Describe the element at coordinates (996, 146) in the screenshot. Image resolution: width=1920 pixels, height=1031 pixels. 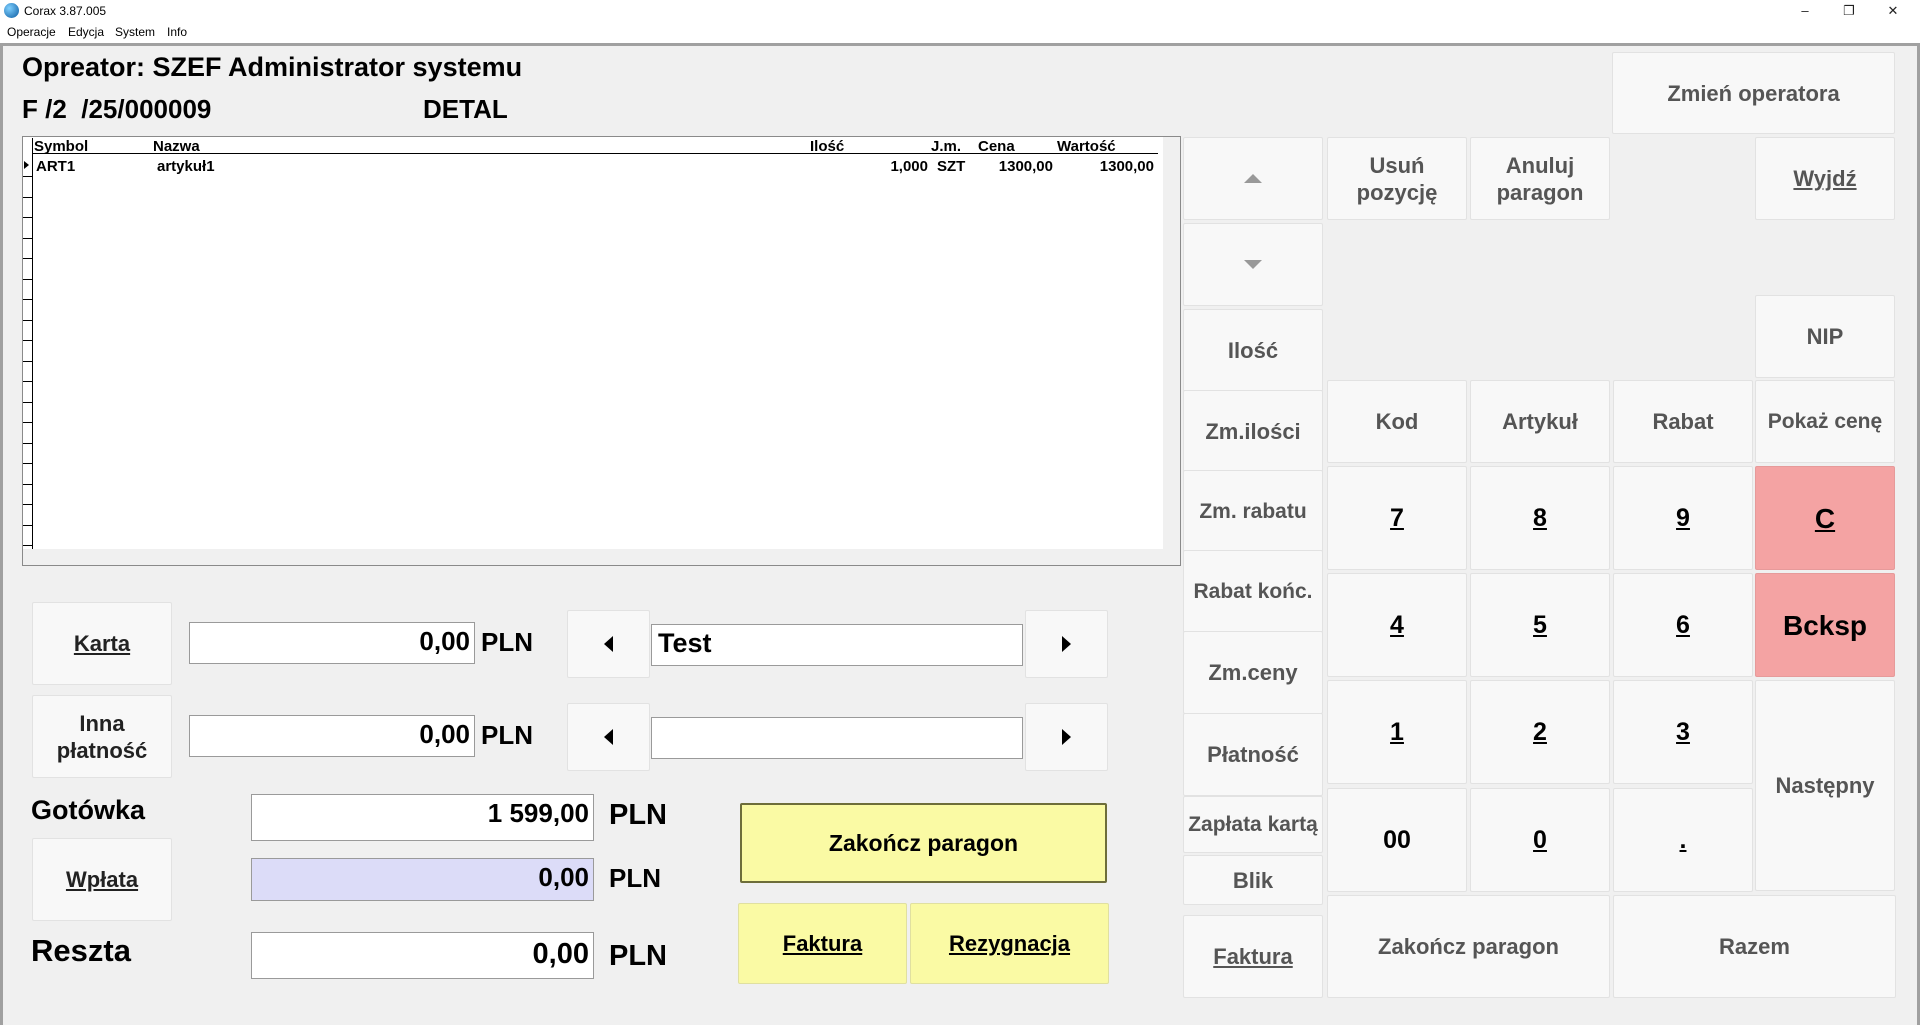
I see `column-header-price: Cena` at that location.